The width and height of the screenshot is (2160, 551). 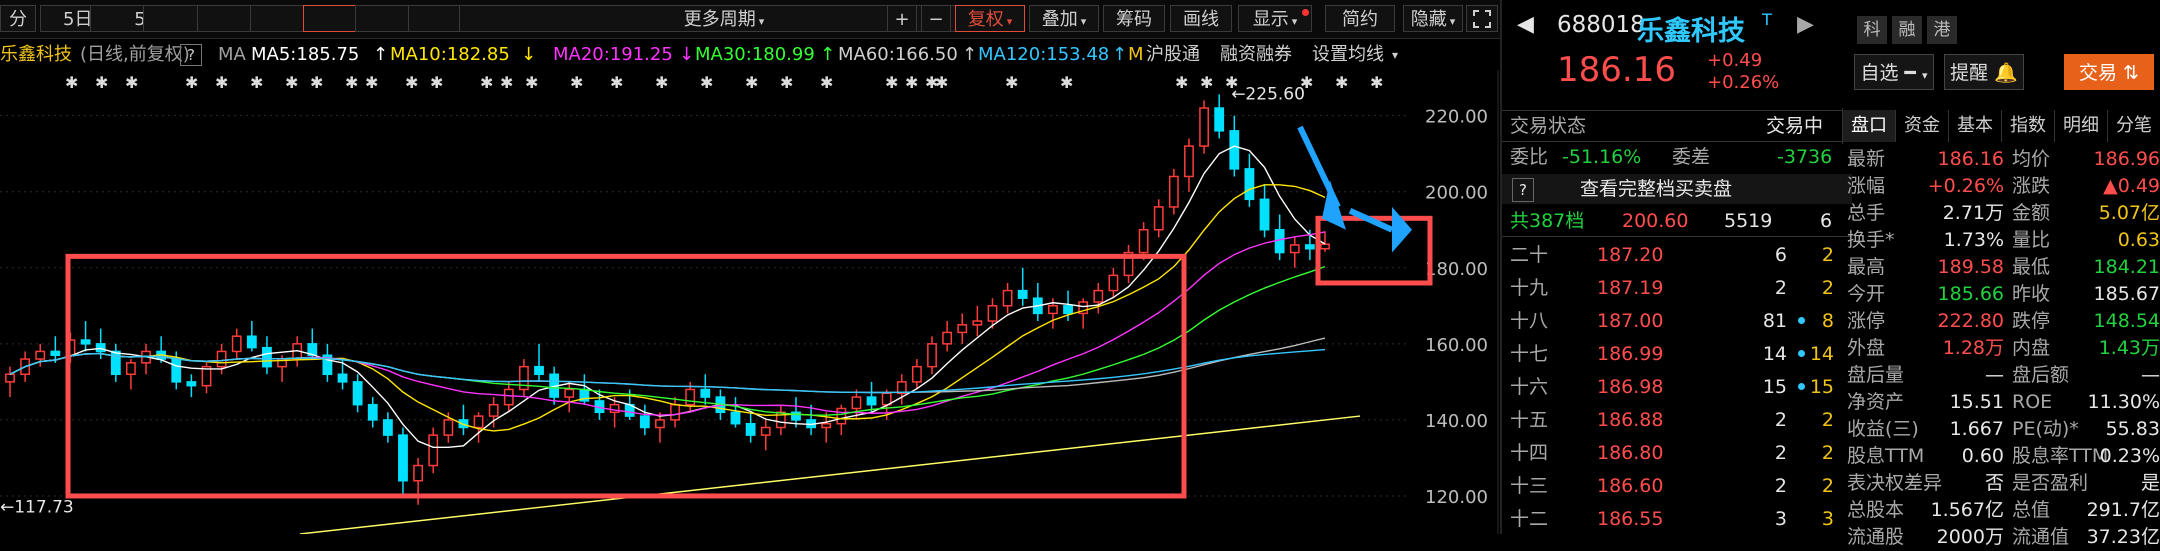 What do you see at coordinates (2003, 510) in the screenshot?
I see `quote-grid-row: 总股本 1.567亿 总值 291.7亿` at bounding box center [2003, 510].